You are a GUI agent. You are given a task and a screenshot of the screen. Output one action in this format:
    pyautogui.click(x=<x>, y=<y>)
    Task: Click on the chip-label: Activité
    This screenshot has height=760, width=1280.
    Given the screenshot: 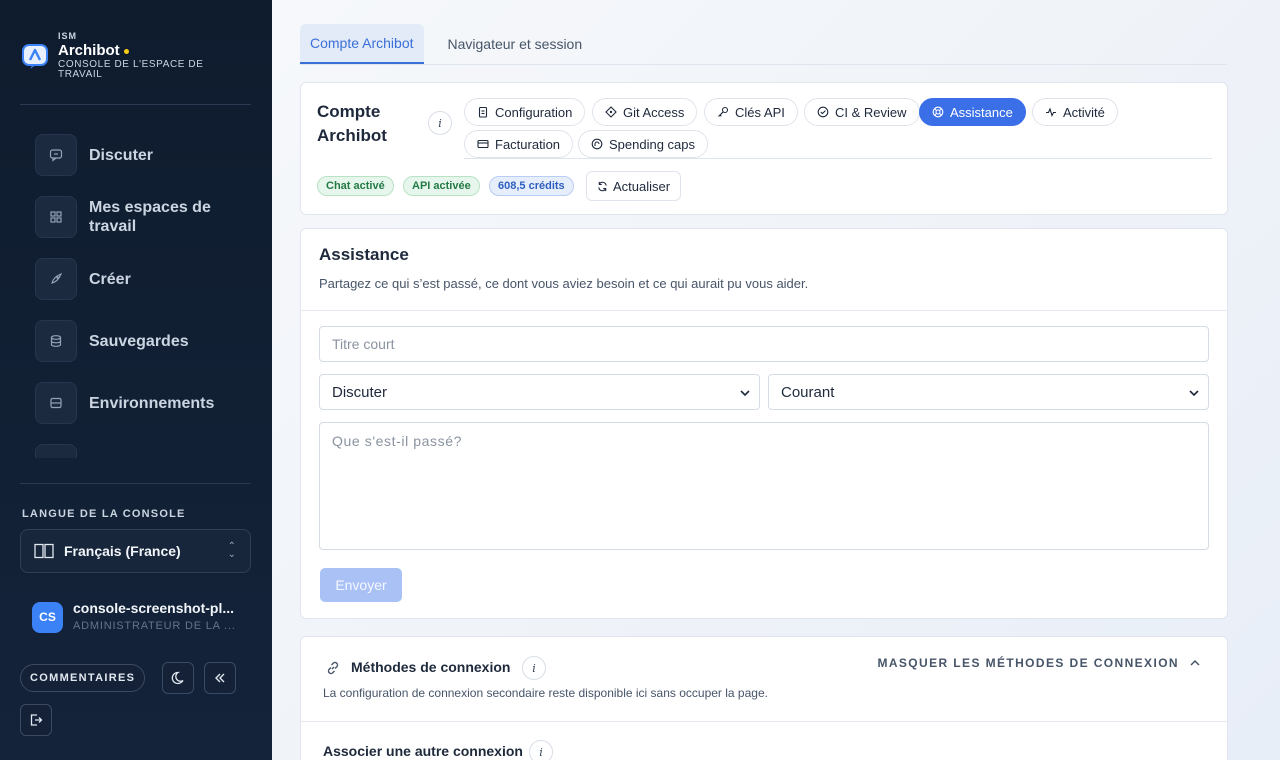 What is the action you would take?
    pyautogui.click(x=1084, y=112)
    